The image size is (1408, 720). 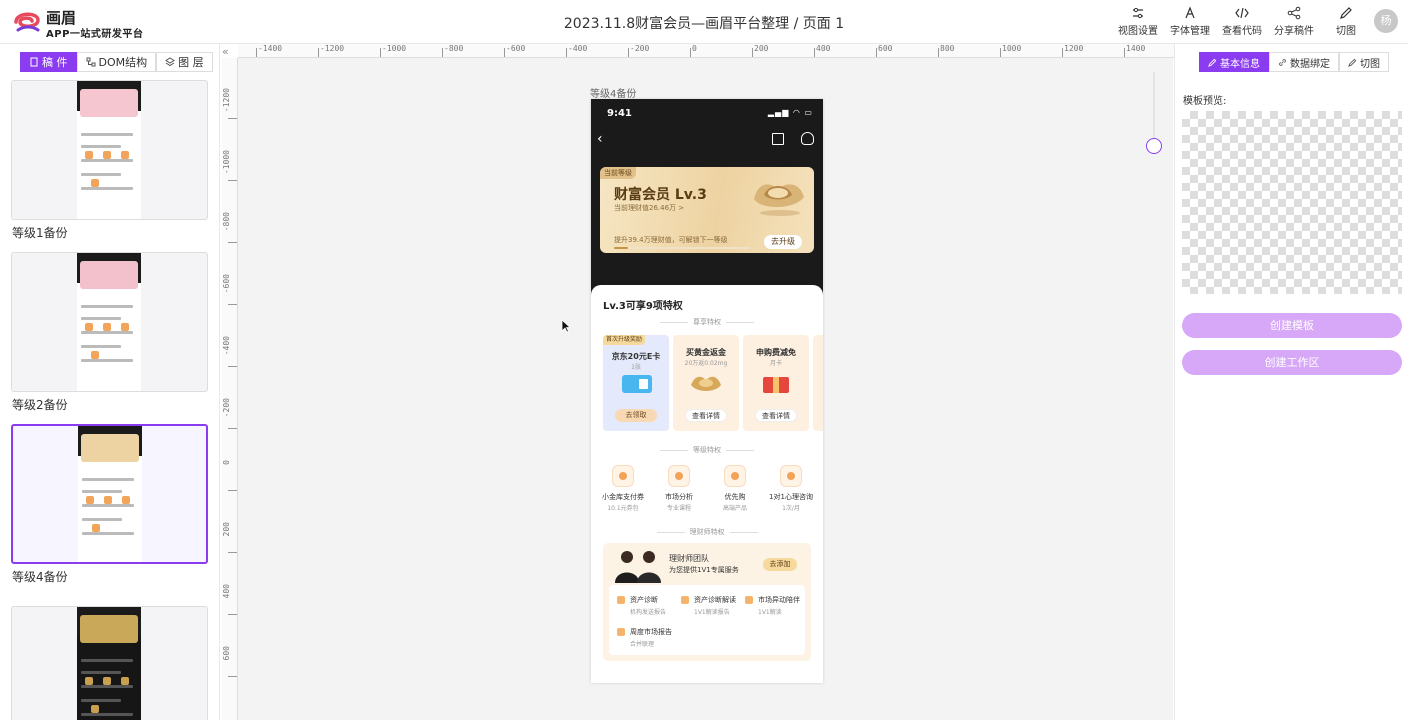 I want to click on create-template-button: 创建模板, so click(x=1292, y=325).